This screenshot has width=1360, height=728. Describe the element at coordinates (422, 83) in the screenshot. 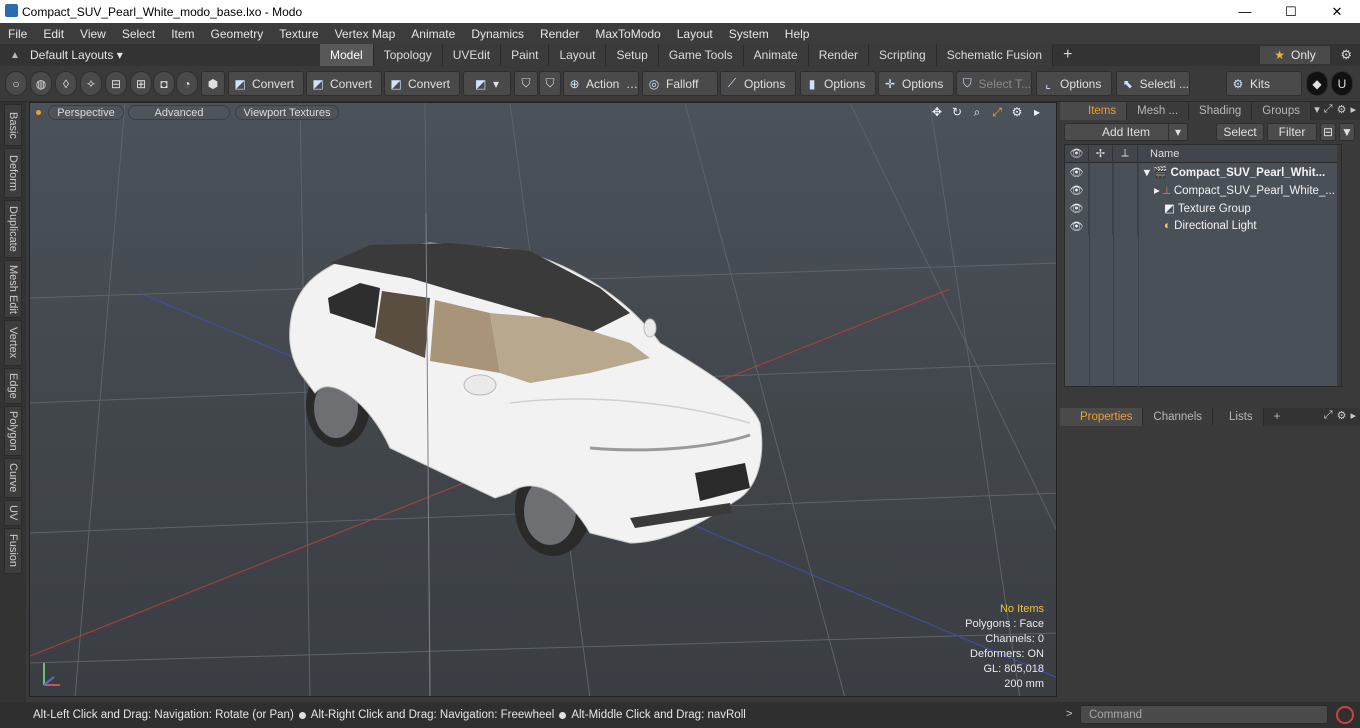

I see `convert-button-3: ◩ Convert` at that location.